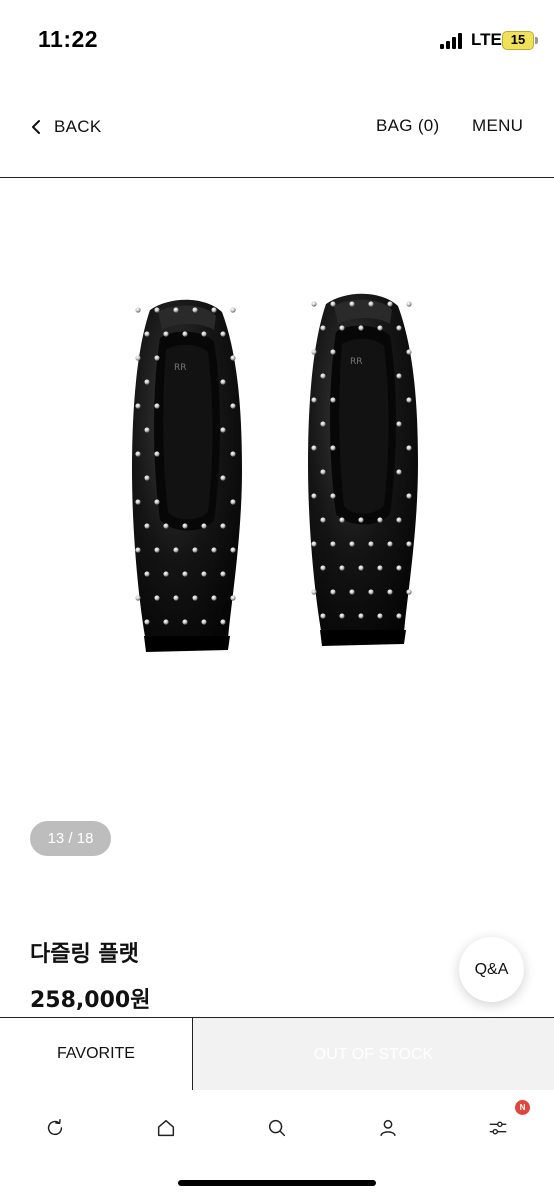 The image size is (554, 1200). What do you see at coordinates (277, 1128) in the screenshot?
I see `search-icon` at bounding box center [277, 1128].